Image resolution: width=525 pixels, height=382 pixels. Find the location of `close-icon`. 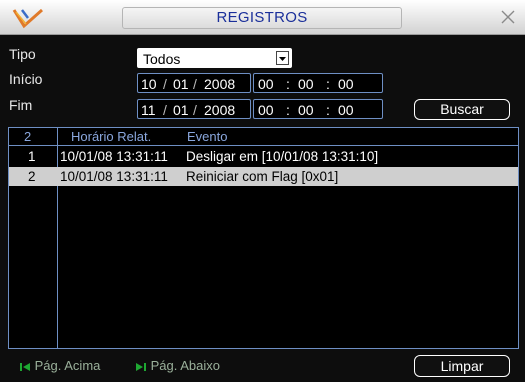

close-icon is located at coordinates (508, 17).